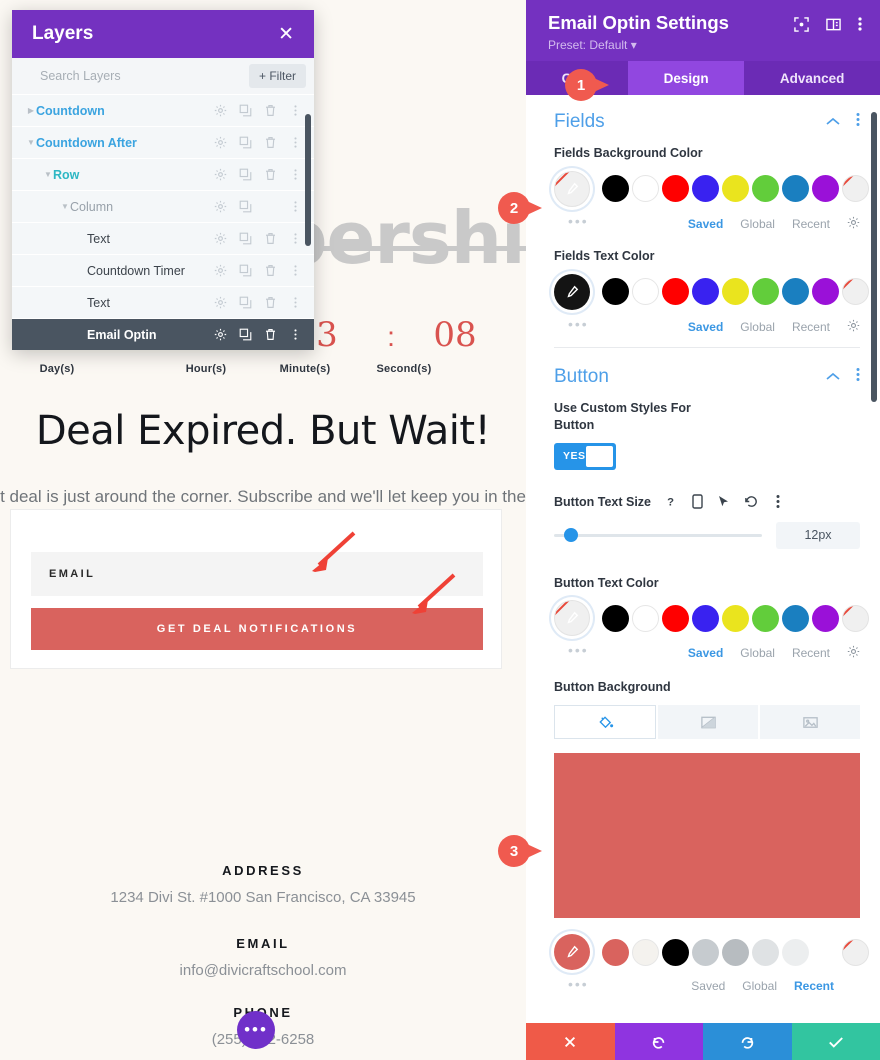 The image size is (880, 1060). Describe the element at coordinates (286, 34) in the screenshot. I see `close-icon: ✕` at that location.